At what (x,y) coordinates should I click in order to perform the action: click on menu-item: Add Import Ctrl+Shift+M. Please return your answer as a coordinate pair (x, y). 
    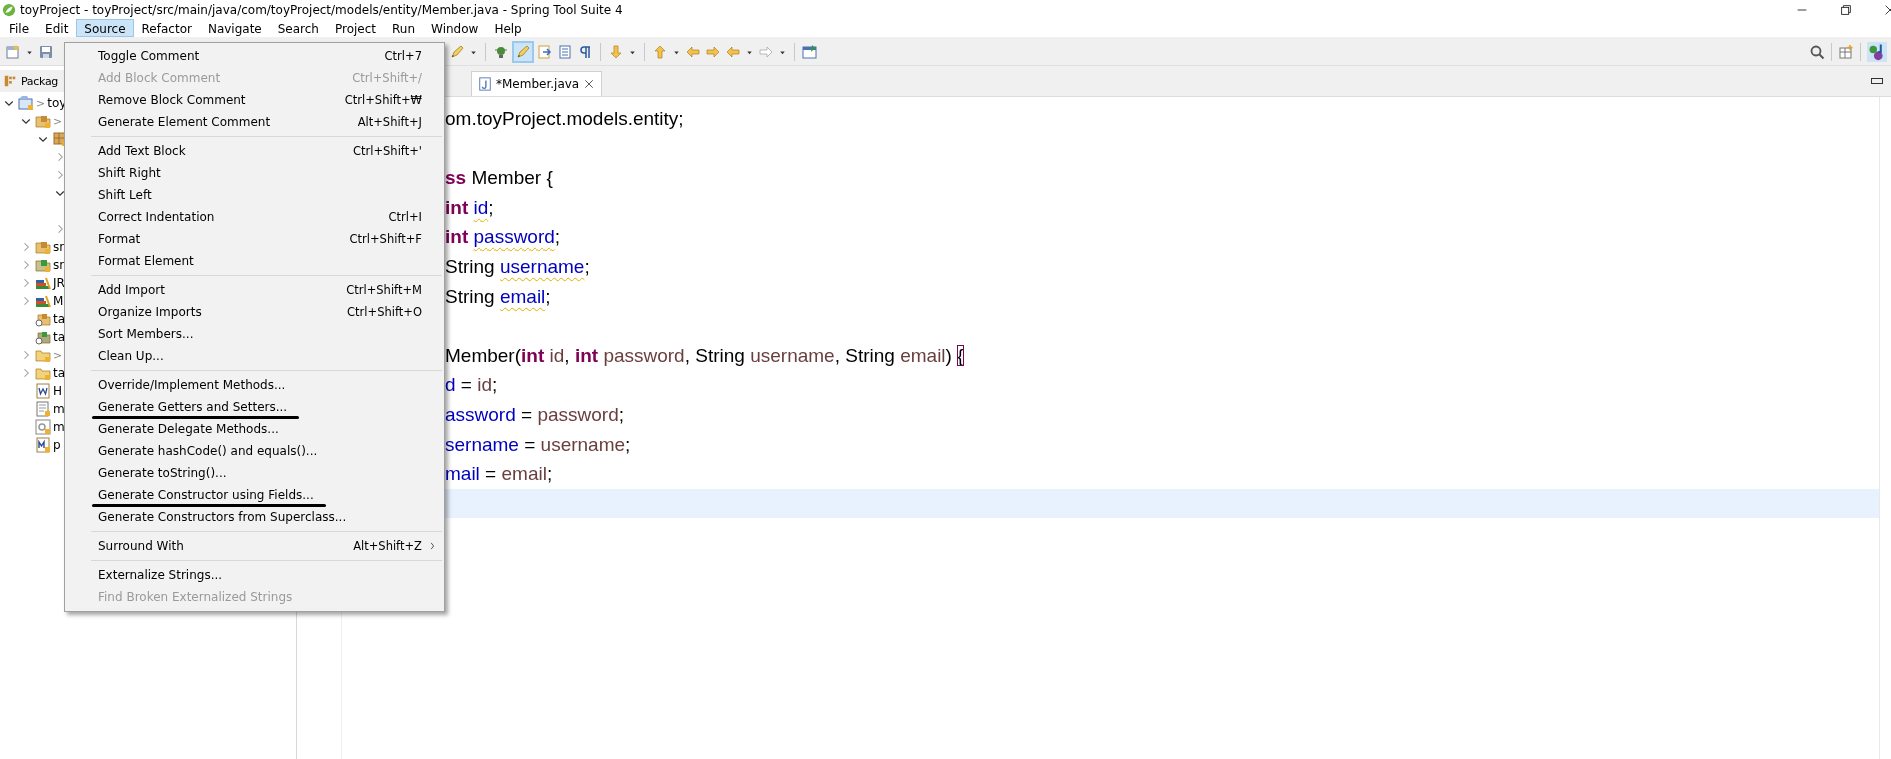
    Looking at the image, I should click on (254, 290).